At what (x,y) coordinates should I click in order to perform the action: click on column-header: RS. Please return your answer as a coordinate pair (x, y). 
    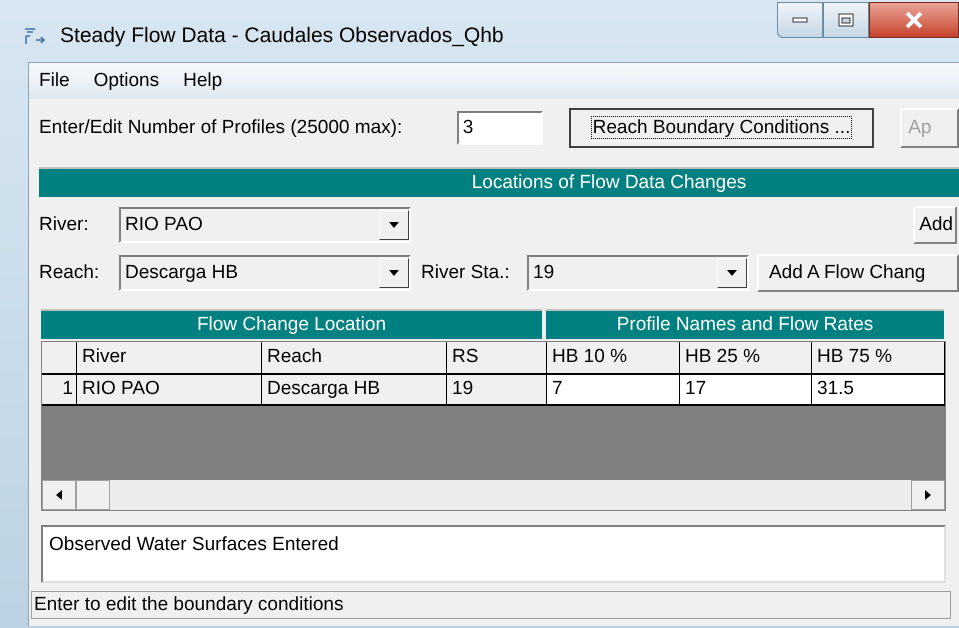
    Looking at the image, I should click on (497, 357).